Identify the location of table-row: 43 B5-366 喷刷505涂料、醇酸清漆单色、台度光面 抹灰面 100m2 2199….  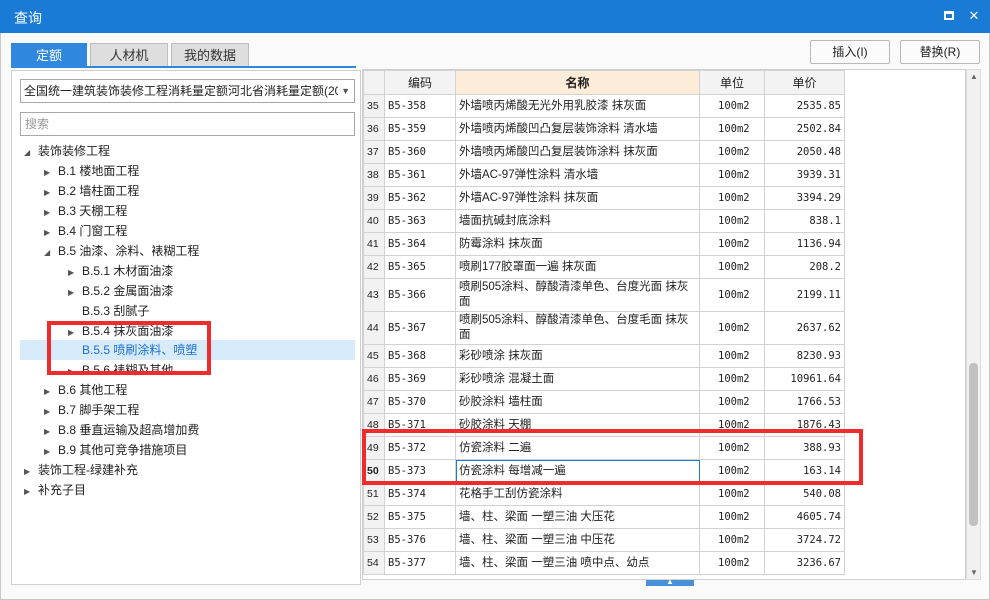
(604, 295).